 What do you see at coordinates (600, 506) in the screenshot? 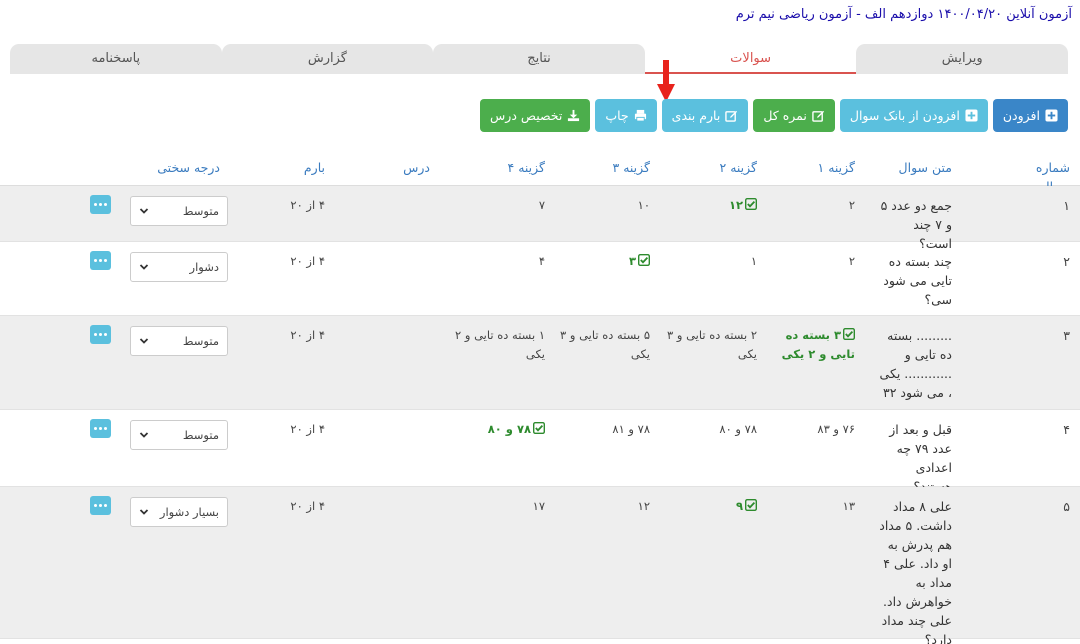
I see `option-3: ۱۲` at bounding box center [600, 506].